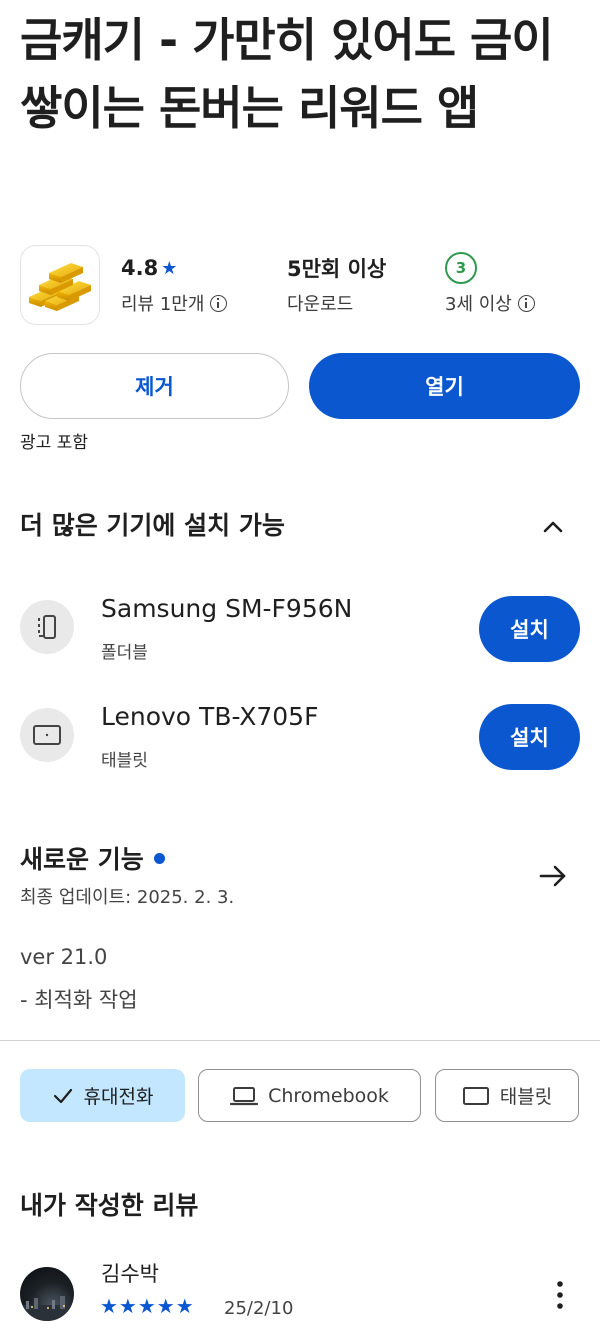 The image size is (600, 1338). Describe the element at coordinates (328, 1095) in the screenshot. I see `chip-label: Chromebook` at that location.